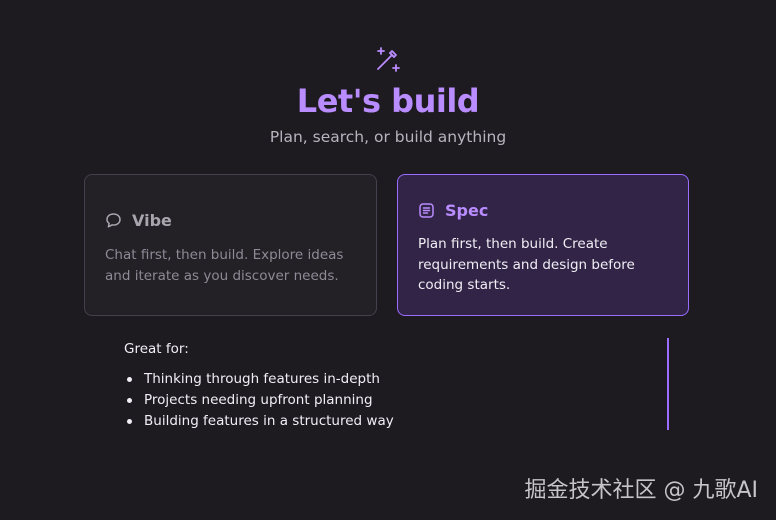  I want to click on mode-card-header: Spec, so click(453, 210).